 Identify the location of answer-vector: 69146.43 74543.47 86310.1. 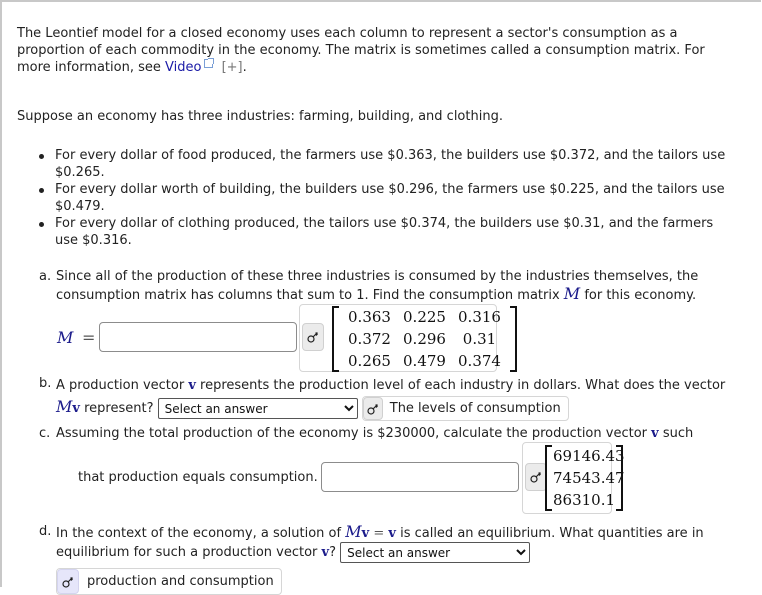
(585, 478).